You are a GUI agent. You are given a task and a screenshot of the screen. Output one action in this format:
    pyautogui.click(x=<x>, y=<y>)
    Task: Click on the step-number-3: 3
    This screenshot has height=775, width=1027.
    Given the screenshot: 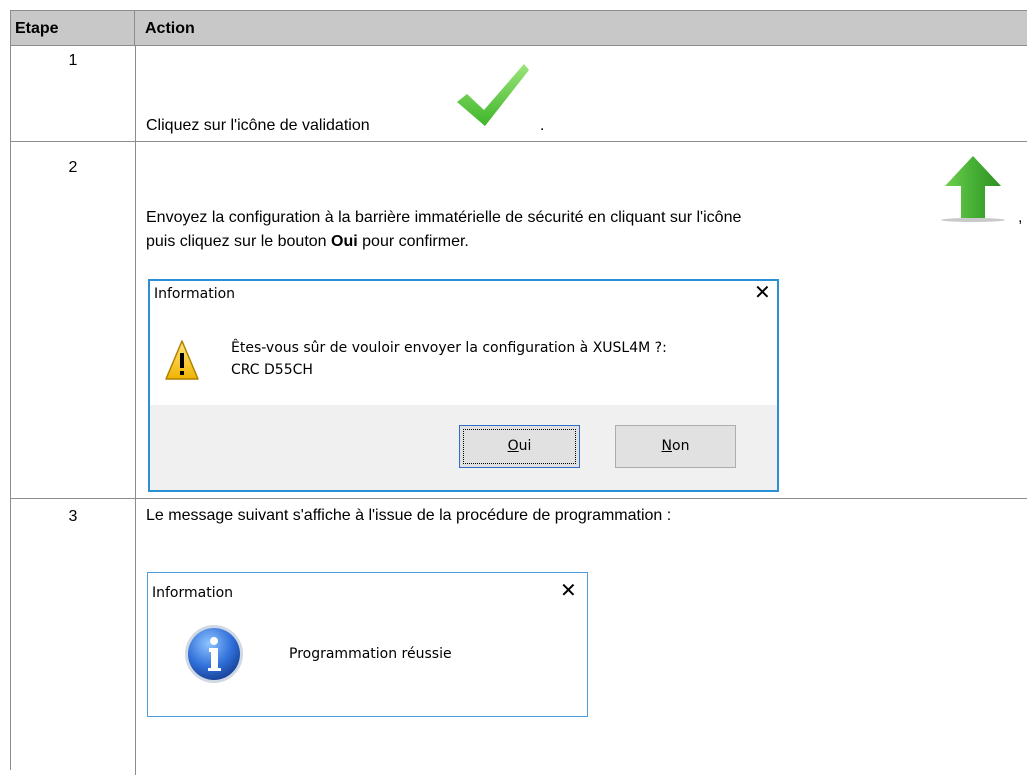 What is the action you would take?
    pyautogui.click(x=73, y=516)
    